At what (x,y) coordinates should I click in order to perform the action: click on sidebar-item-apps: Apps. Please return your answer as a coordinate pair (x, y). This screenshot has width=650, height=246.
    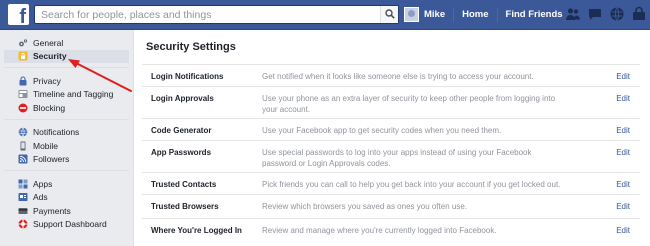
    Looking at the image, I should click on (66, 184).